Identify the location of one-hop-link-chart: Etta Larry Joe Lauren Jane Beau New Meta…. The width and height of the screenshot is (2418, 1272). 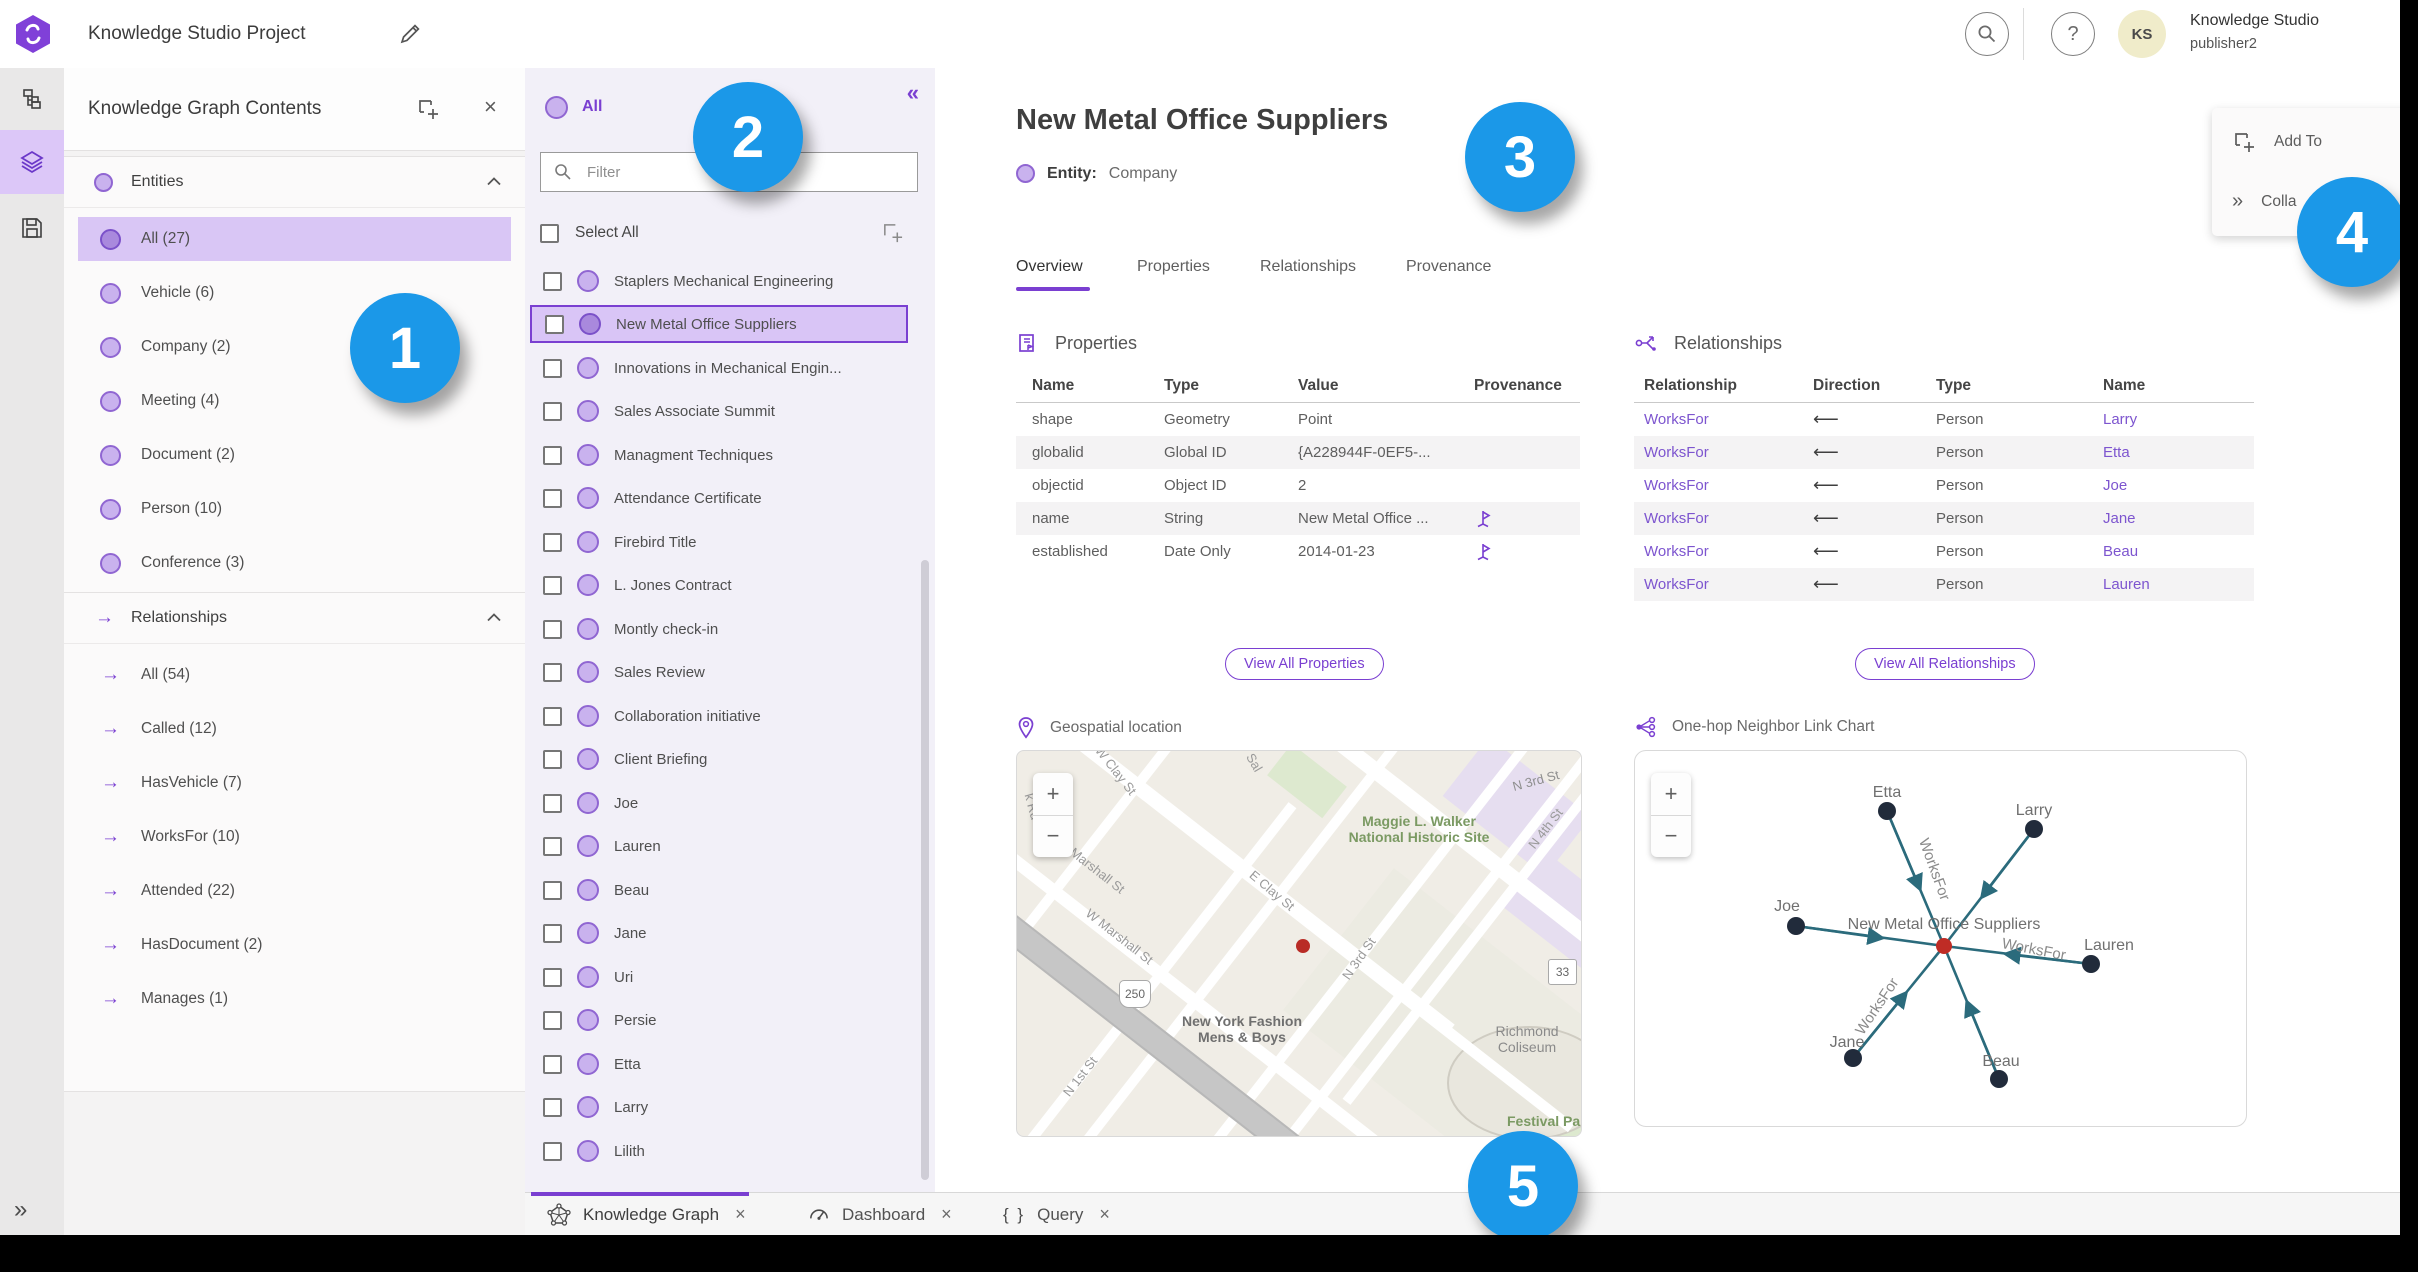
(1940, 938).